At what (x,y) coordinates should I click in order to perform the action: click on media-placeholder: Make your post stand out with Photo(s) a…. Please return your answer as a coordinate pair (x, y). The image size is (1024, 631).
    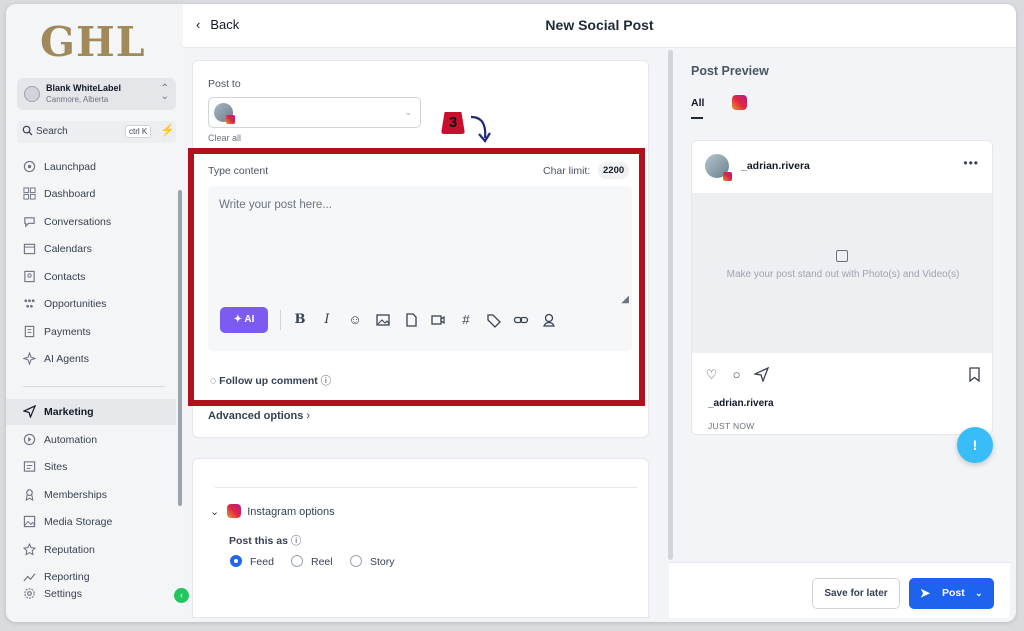
    Looking at the image, I should click on (842, 273).